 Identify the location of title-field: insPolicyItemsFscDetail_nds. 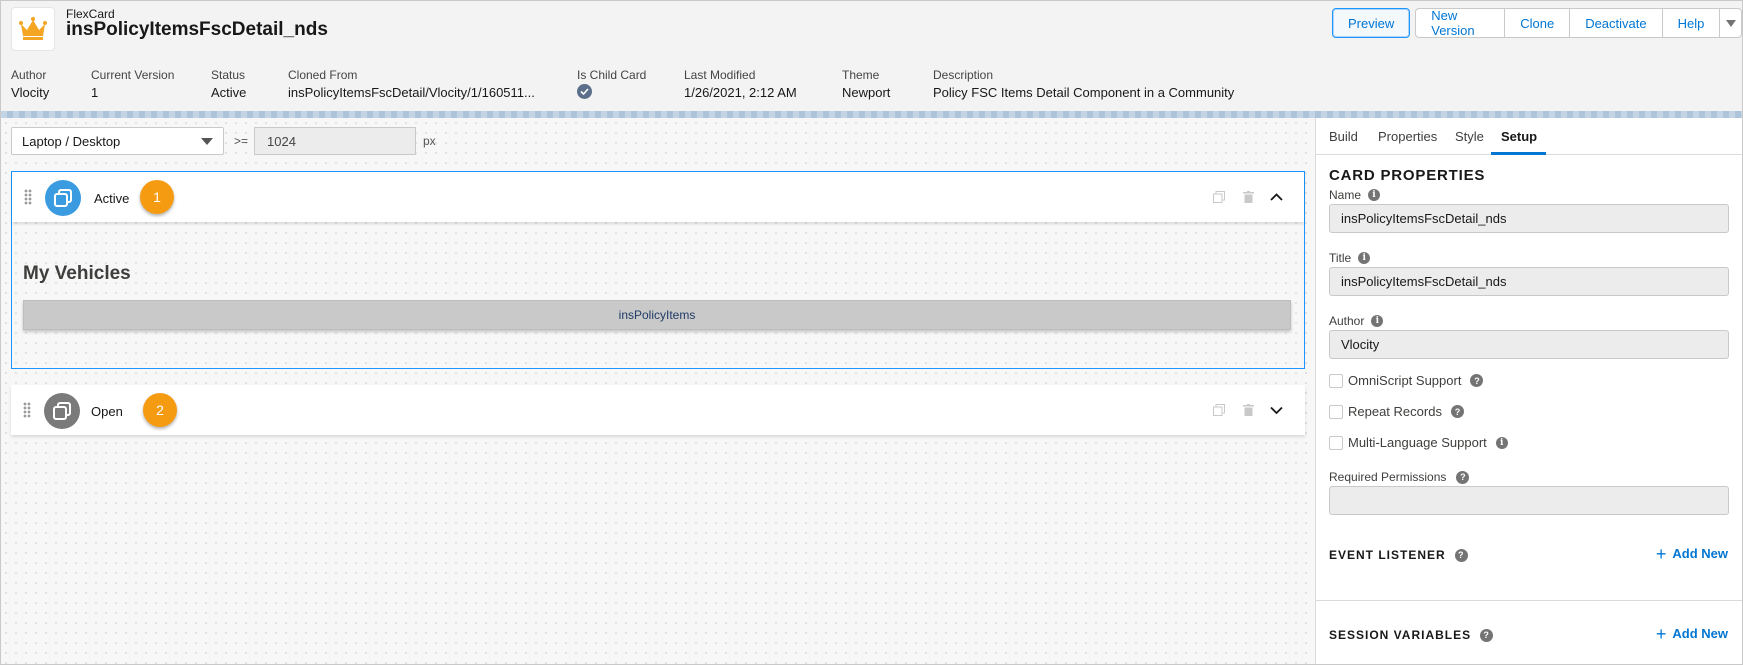
(1529, 281).